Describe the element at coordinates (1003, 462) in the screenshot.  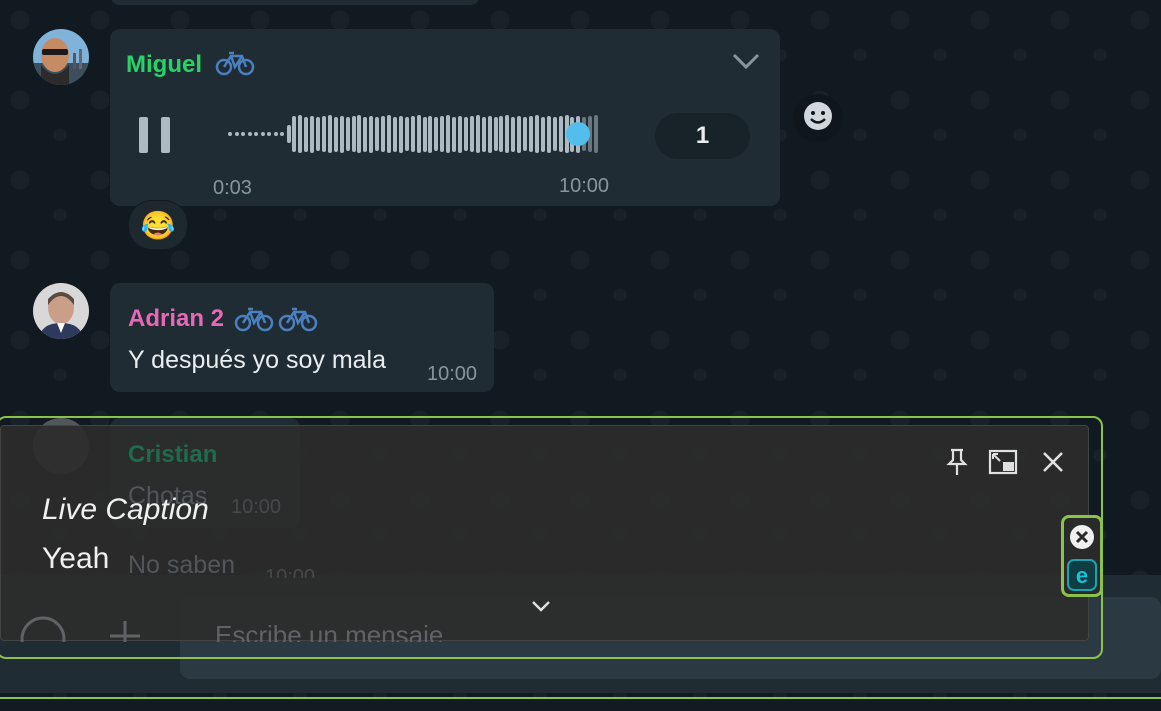
I see `expand-window-icon` at that location.